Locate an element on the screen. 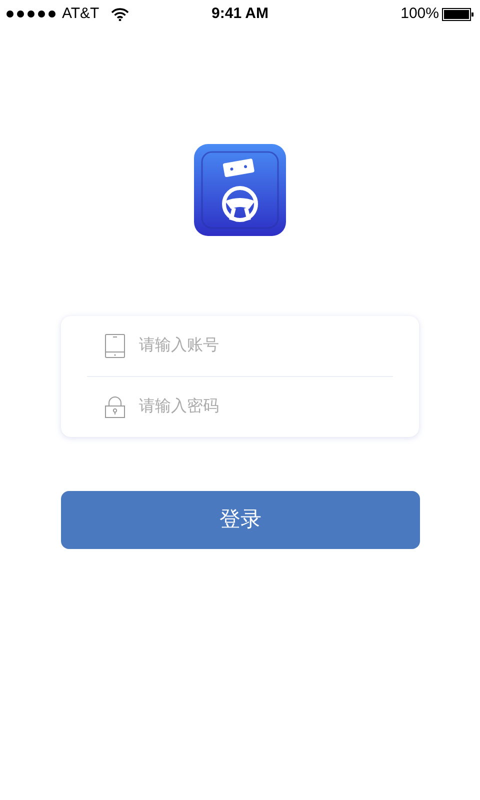 The image size is (480, 800). signal-icon is located at coordinates (32, 14).